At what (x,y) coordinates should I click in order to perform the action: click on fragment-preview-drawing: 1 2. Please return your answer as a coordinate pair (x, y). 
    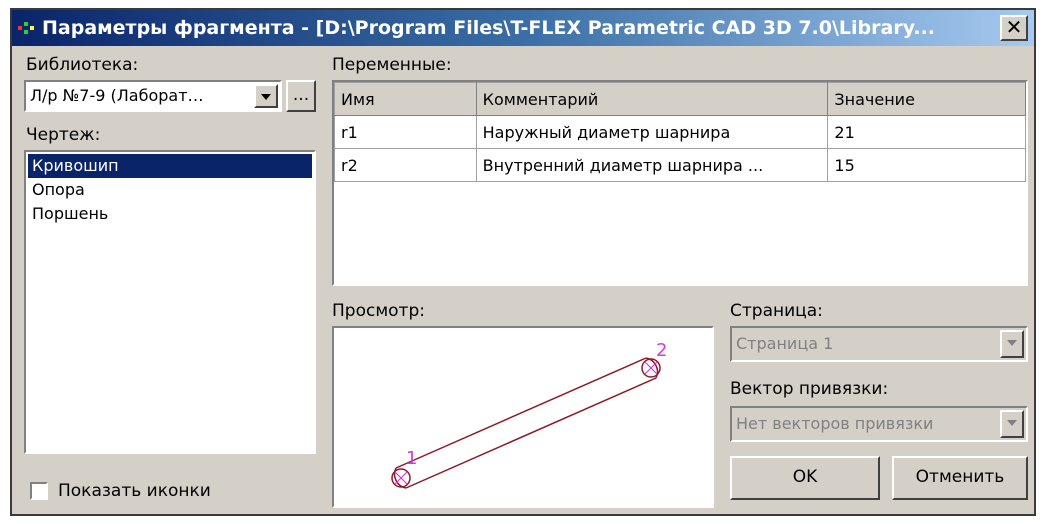
    Looking at the image, I should click on (529, 414).